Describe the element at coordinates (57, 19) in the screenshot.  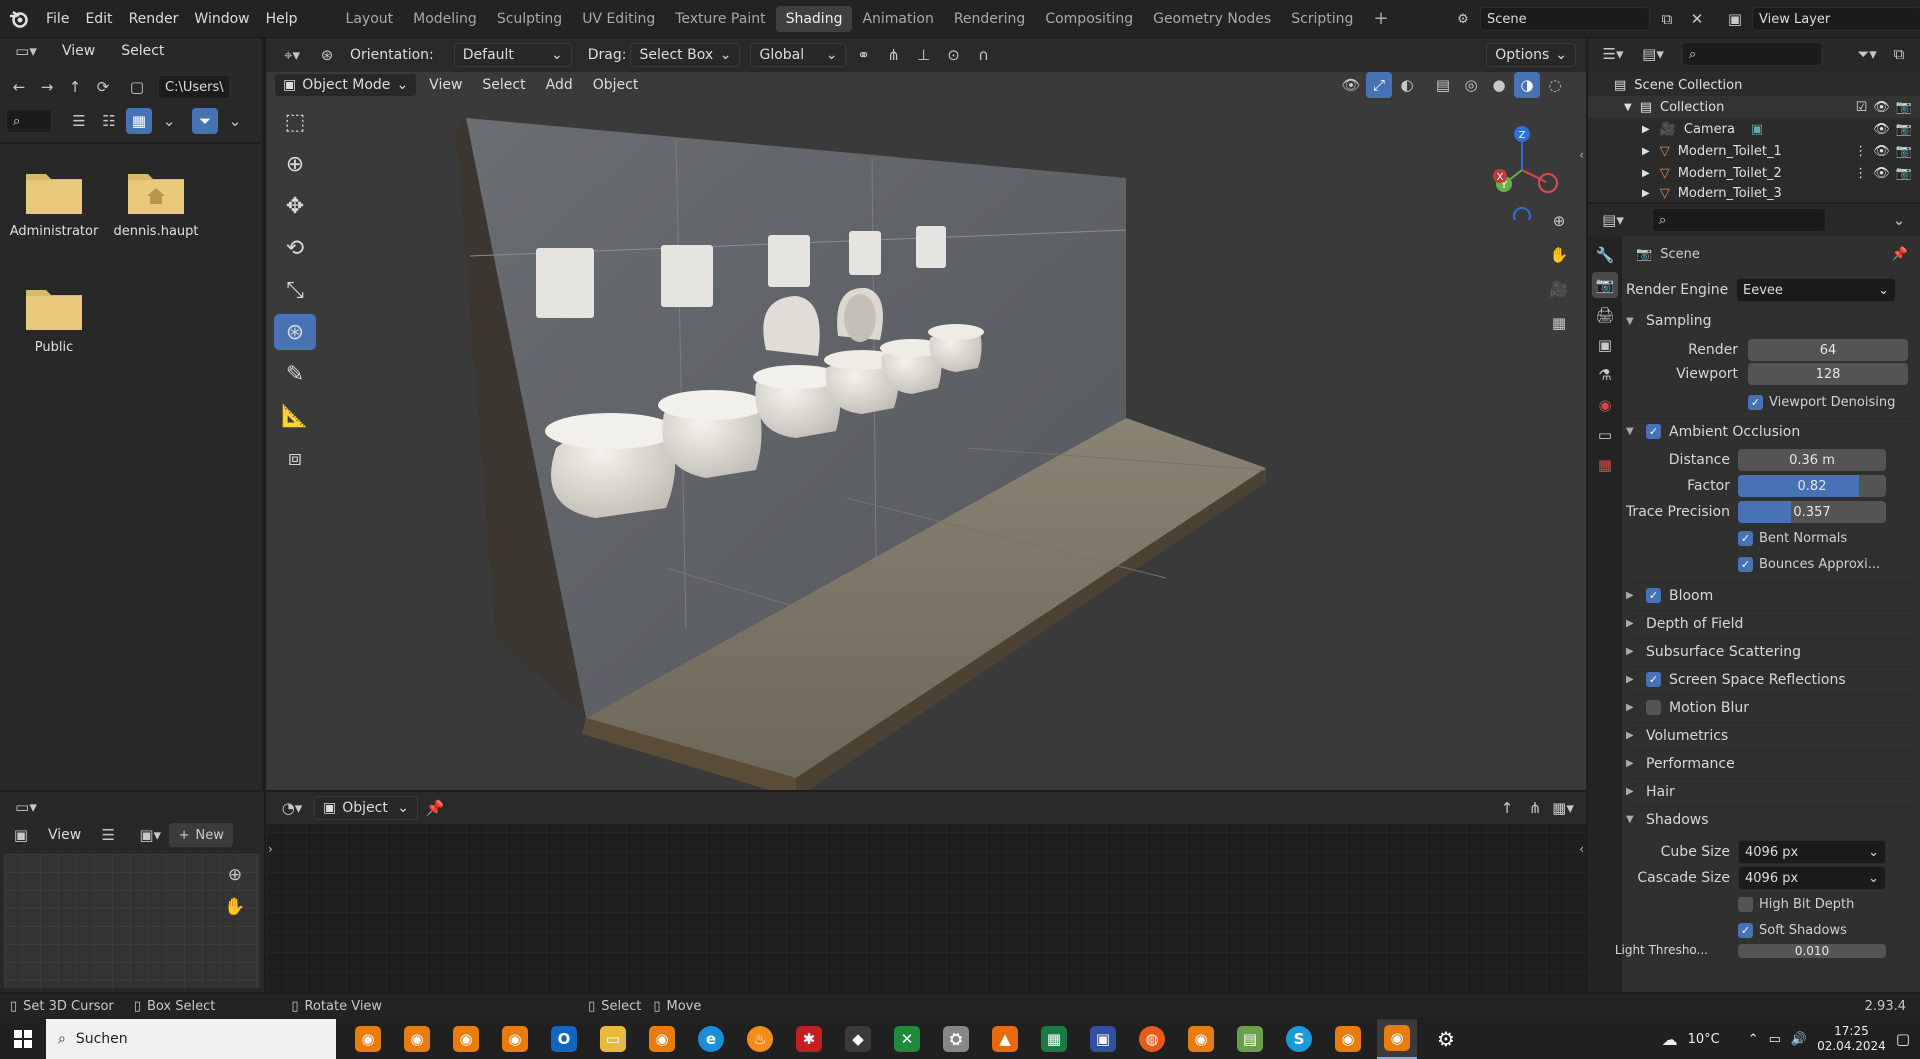
I see `menu-file: File` at that location.